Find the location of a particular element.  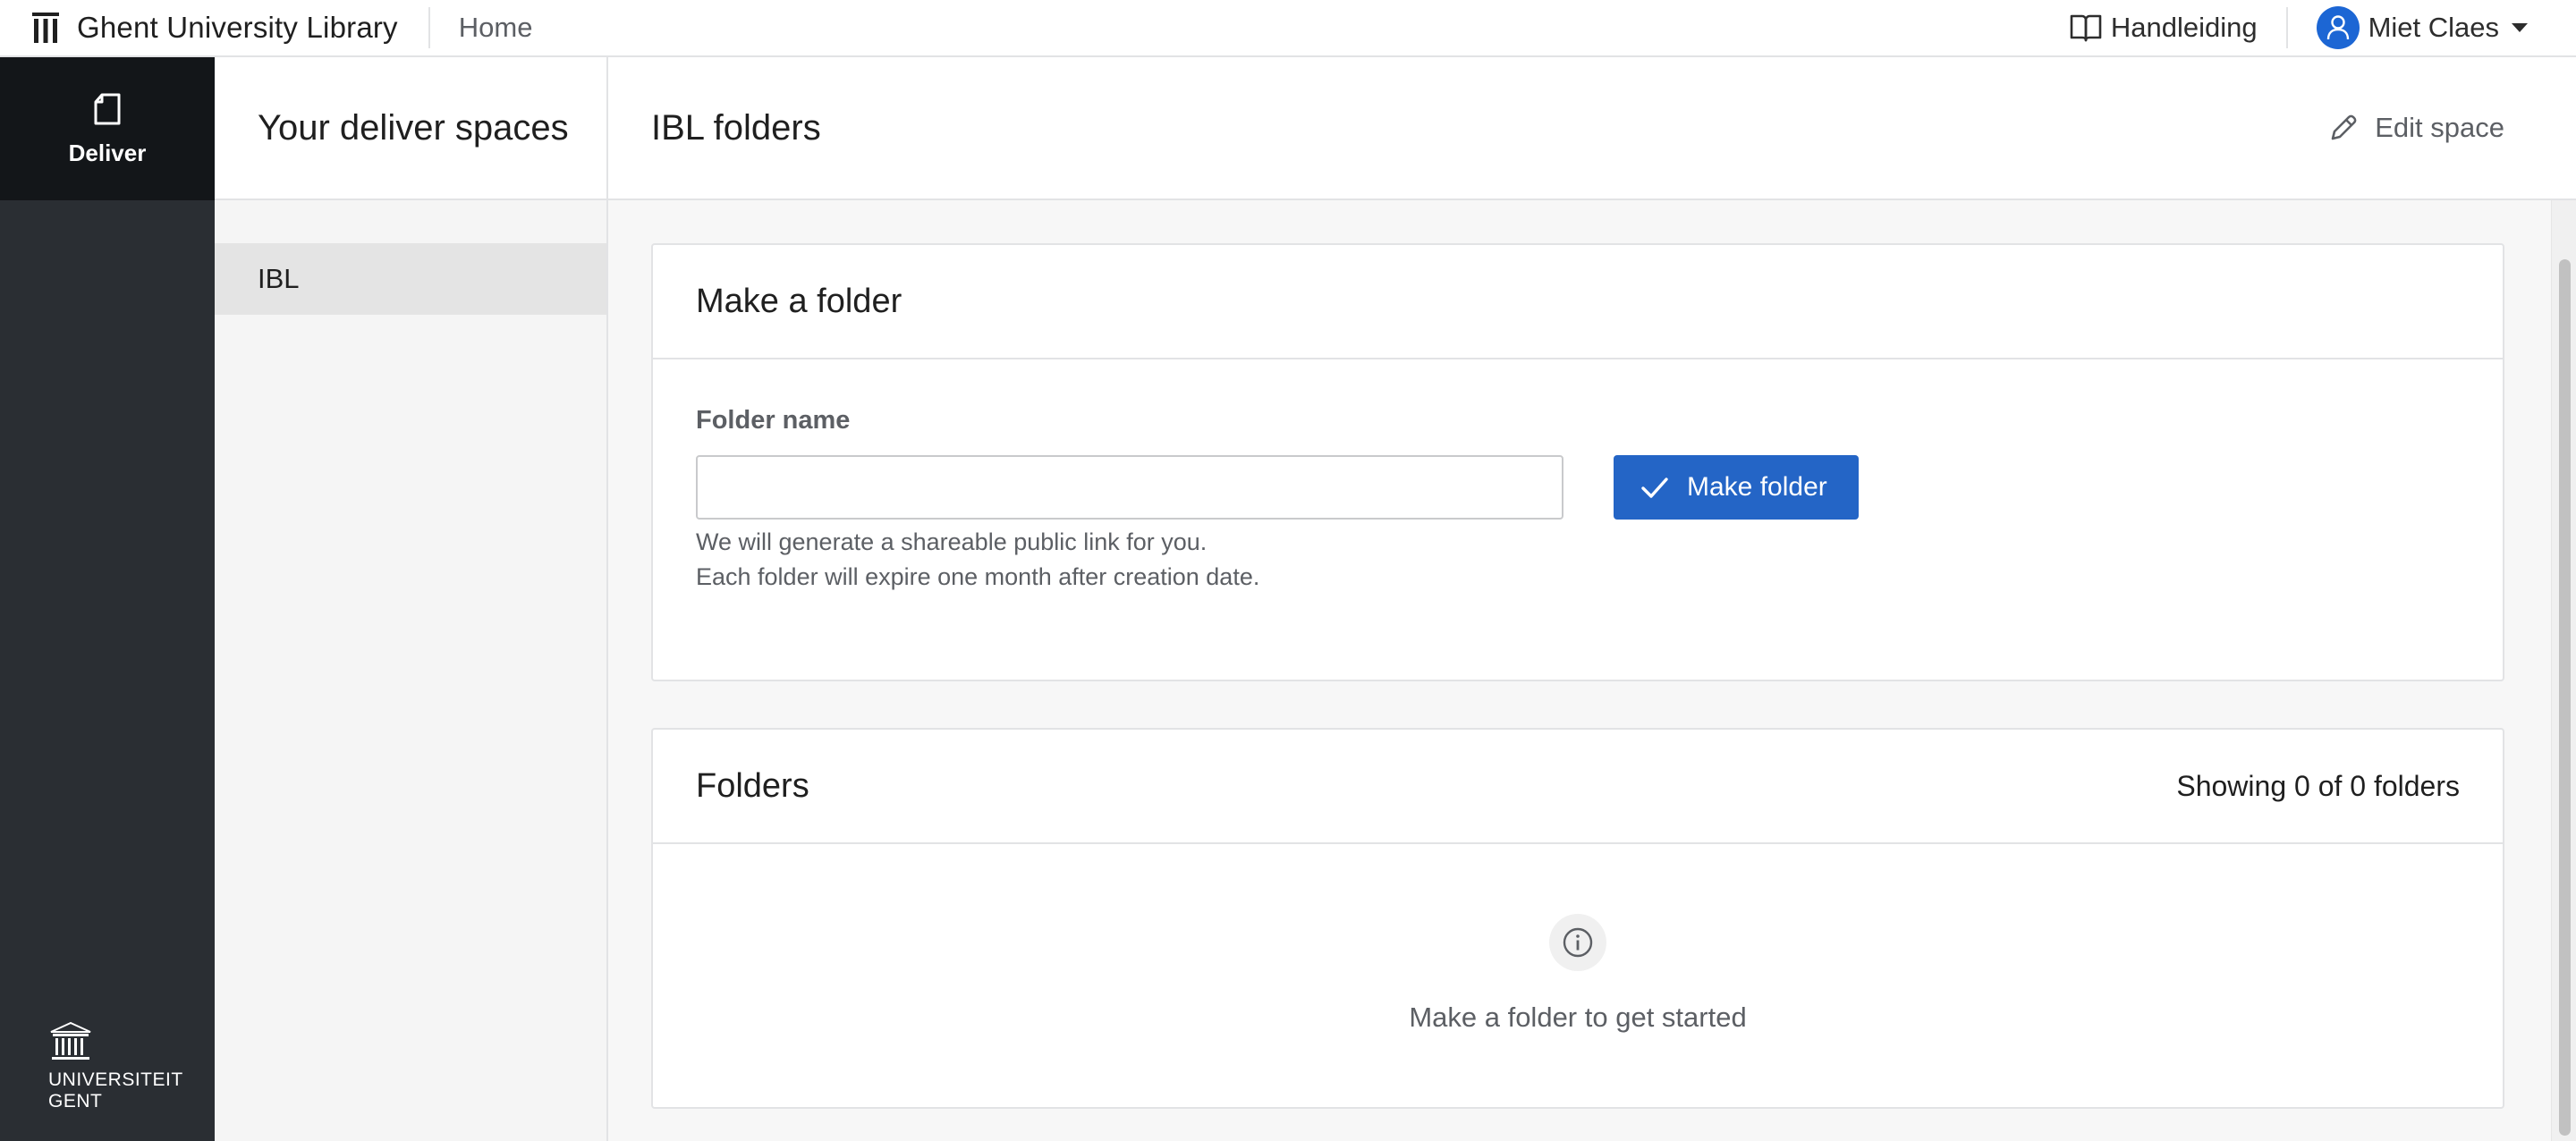

main-rail: Deliver UNIVERSITEIT GENT is located at coordinates (107, 599).